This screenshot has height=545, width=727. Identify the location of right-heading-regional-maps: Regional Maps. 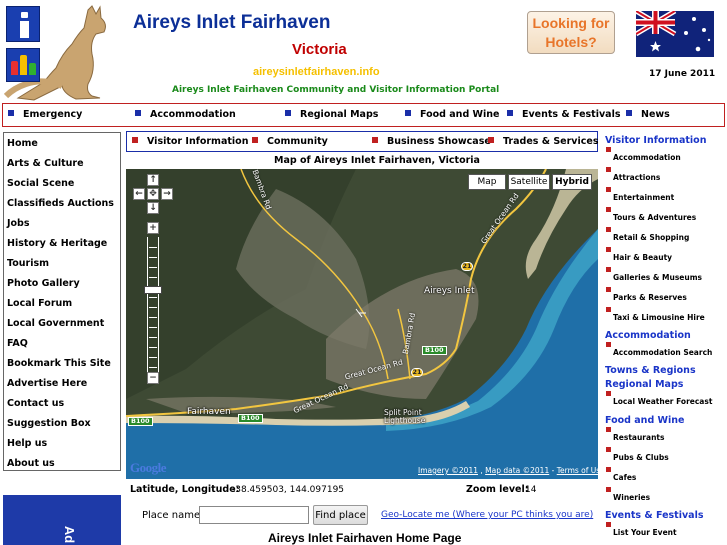
(644, 384).